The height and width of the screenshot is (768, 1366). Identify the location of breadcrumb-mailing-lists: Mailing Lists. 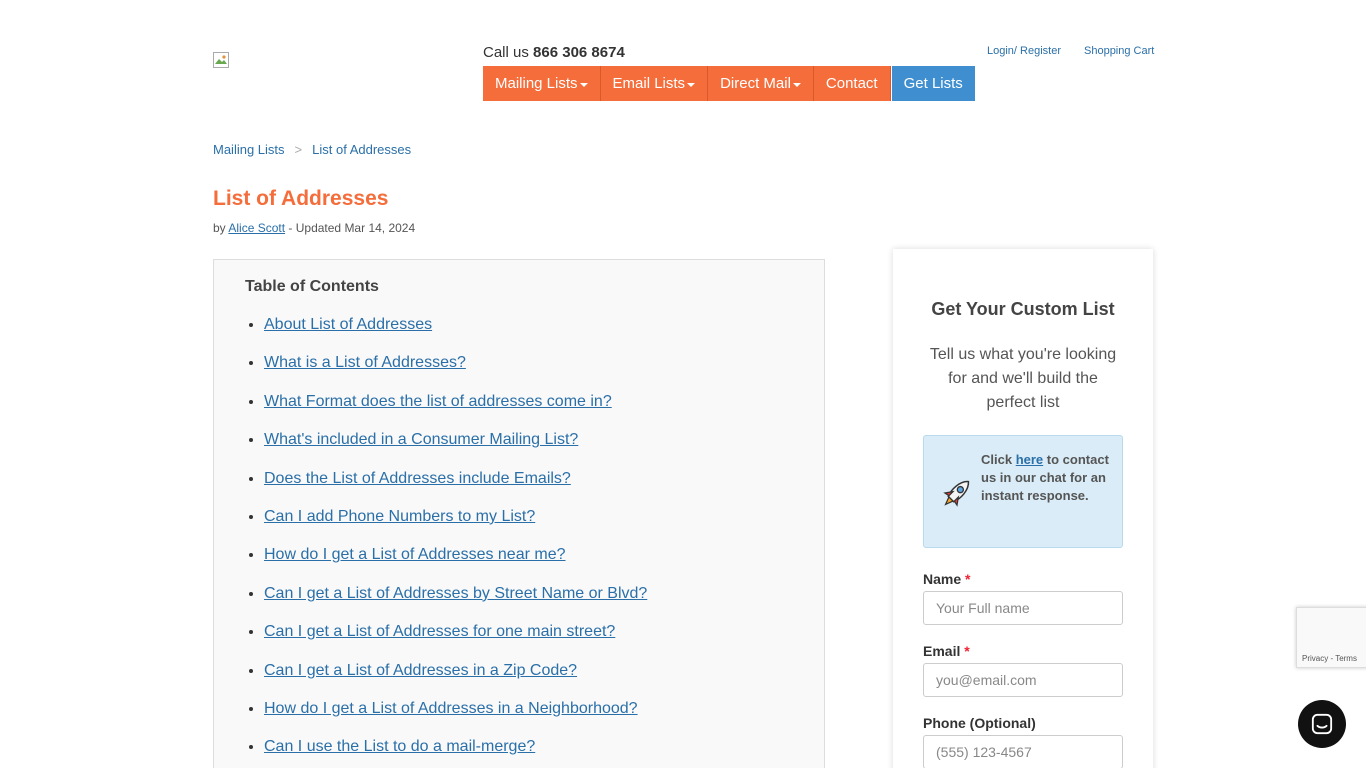
(249, 149).